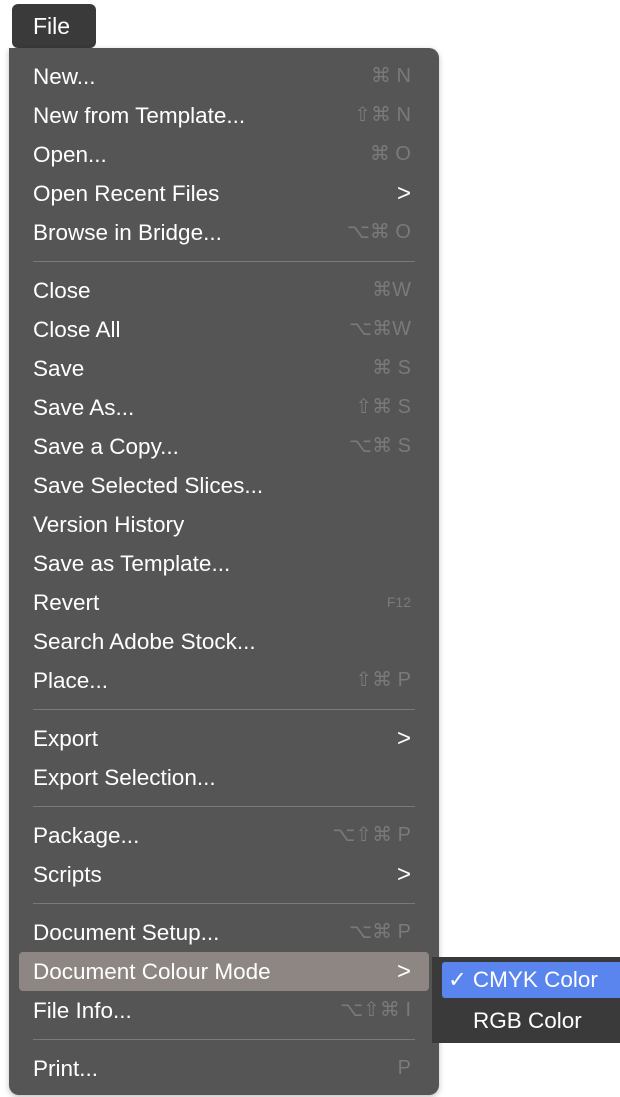 The height and width of the screenshot is (1097, 620). I want to click on menu-item-document-setup: Document Setup... ⌥⌘ P, so click(224, 932).